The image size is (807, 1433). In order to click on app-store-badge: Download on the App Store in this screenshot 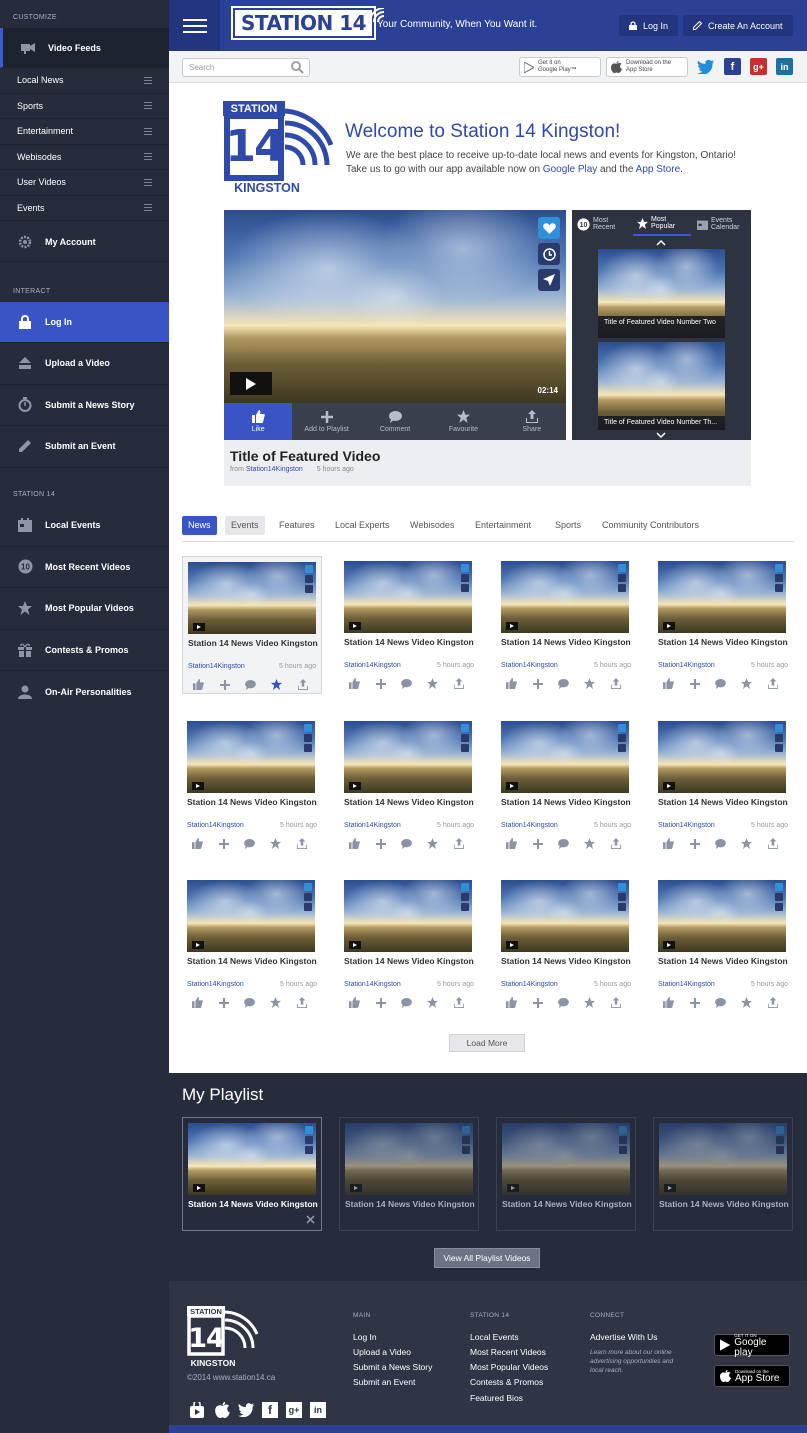, I will do `click(752, 1376)`.